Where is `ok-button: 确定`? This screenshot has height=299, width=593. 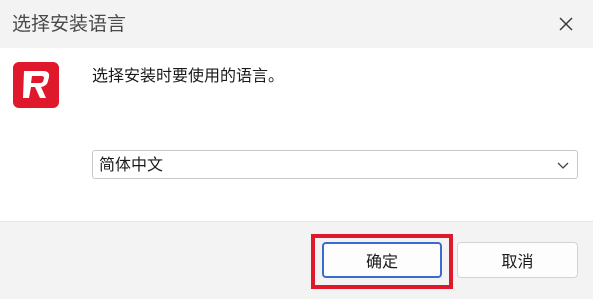
ok-button: 确定 is located at coordinates (382, 260).